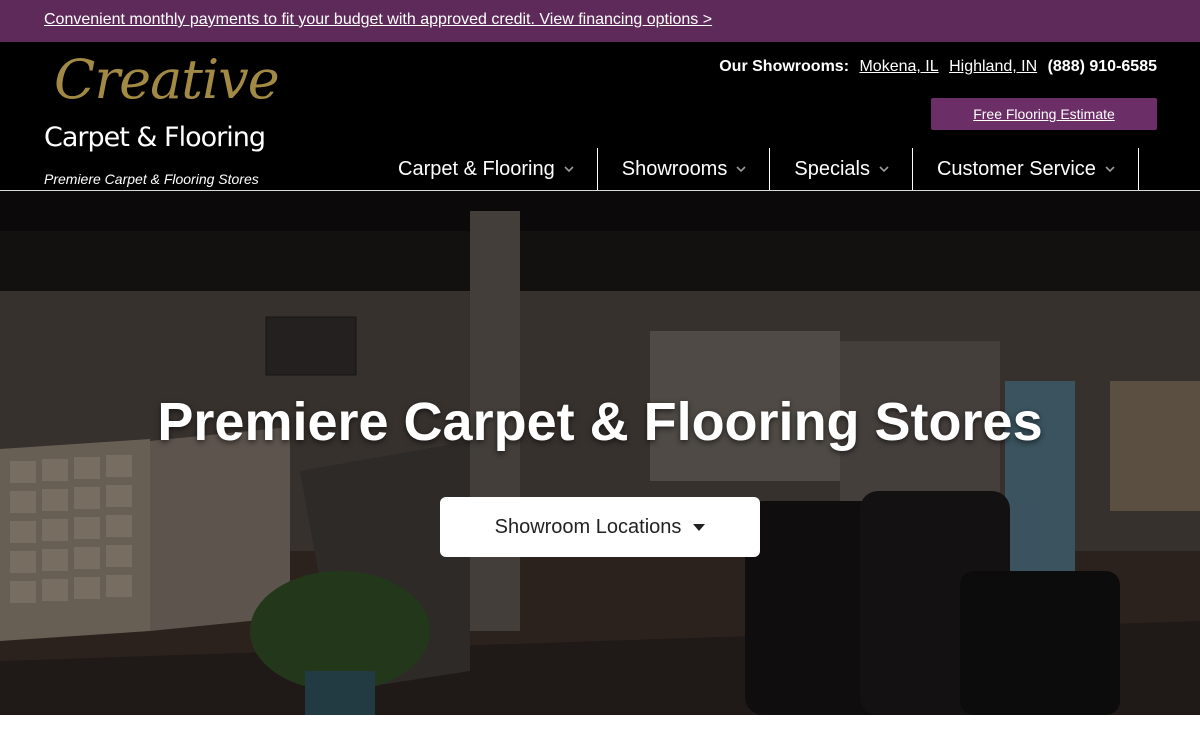  Describe the element at coordinates (588, 526) in the screenshot. I see `showroom-locations-label: Showroom Locations` at that location.